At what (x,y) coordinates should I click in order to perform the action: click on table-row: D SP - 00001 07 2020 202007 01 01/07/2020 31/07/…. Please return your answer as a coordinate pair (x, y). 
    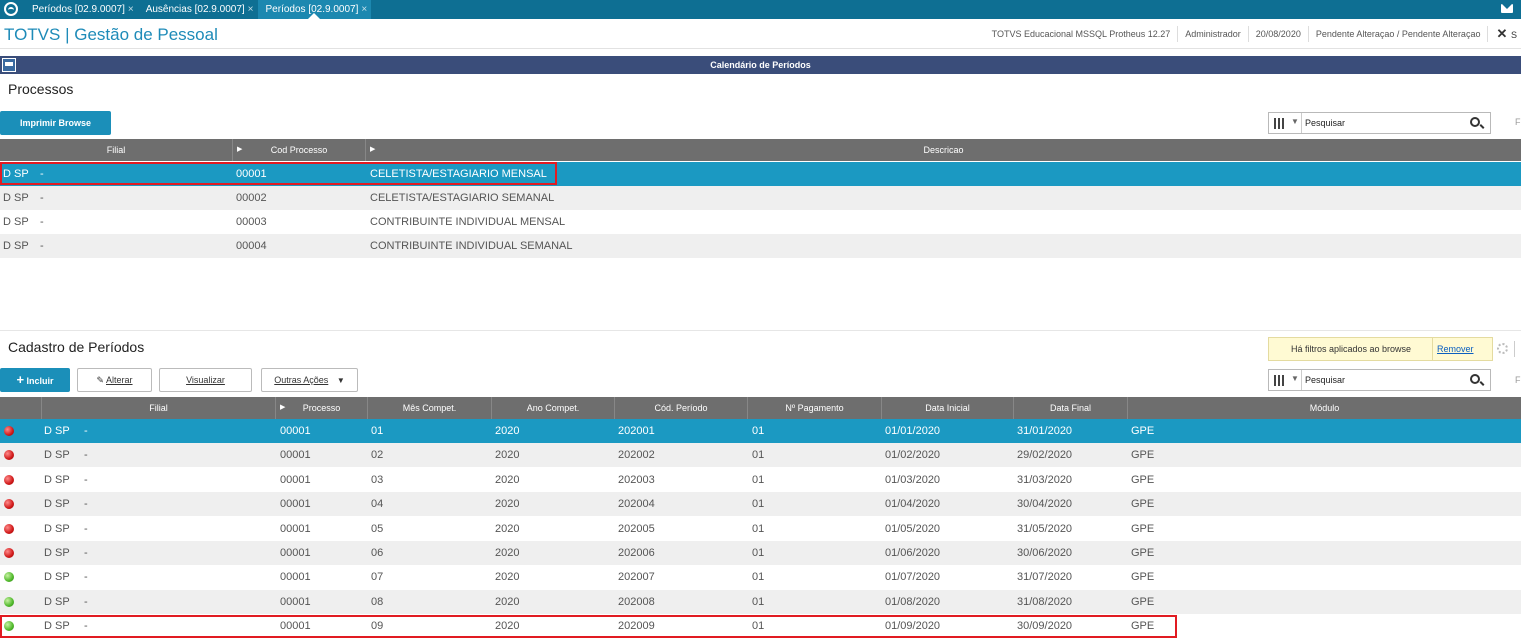
    Looking at the image, I should click on (760, 577).